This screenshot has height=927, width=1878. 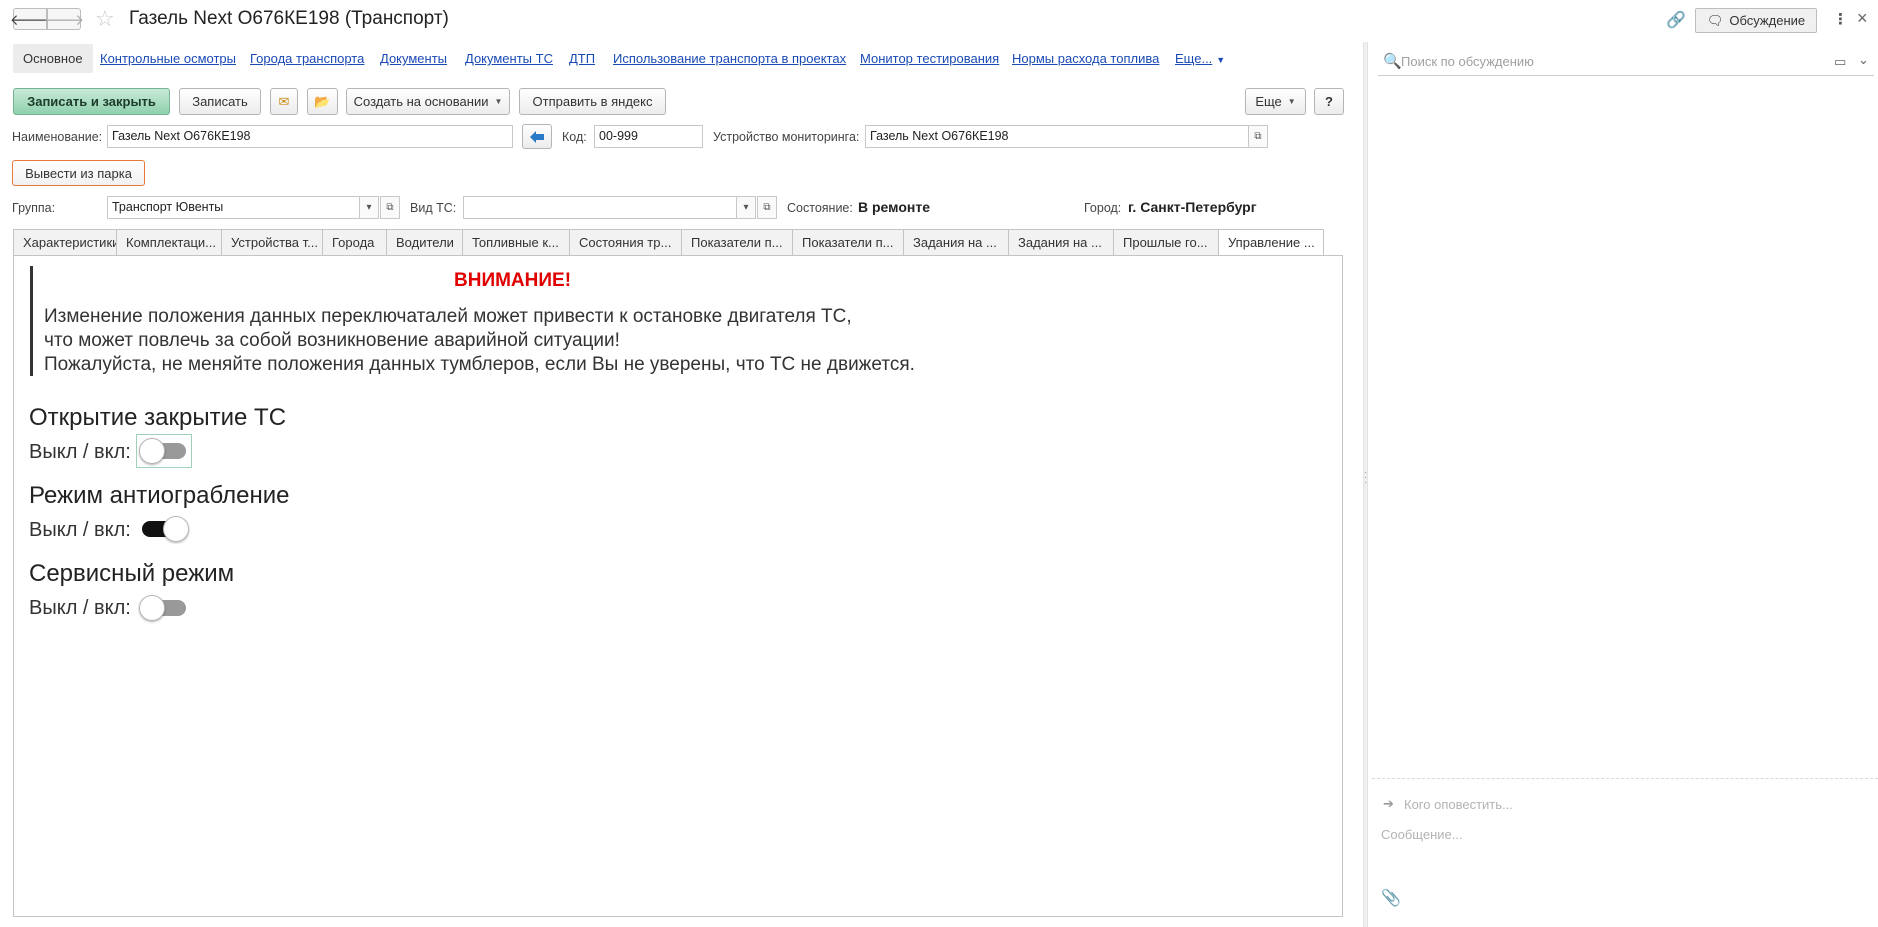 I want to click on section-title-anti-robbery: Режим антиограбление, so click(x=159, y=495).